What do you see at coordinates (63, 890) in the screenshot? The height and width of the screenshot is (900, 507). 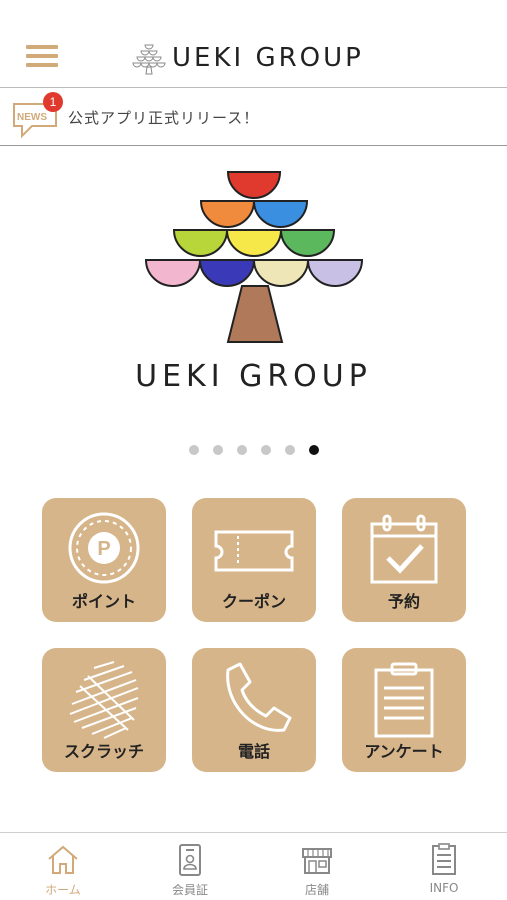 I see `nav-label: ホーム` at bounding box center [63, 890].